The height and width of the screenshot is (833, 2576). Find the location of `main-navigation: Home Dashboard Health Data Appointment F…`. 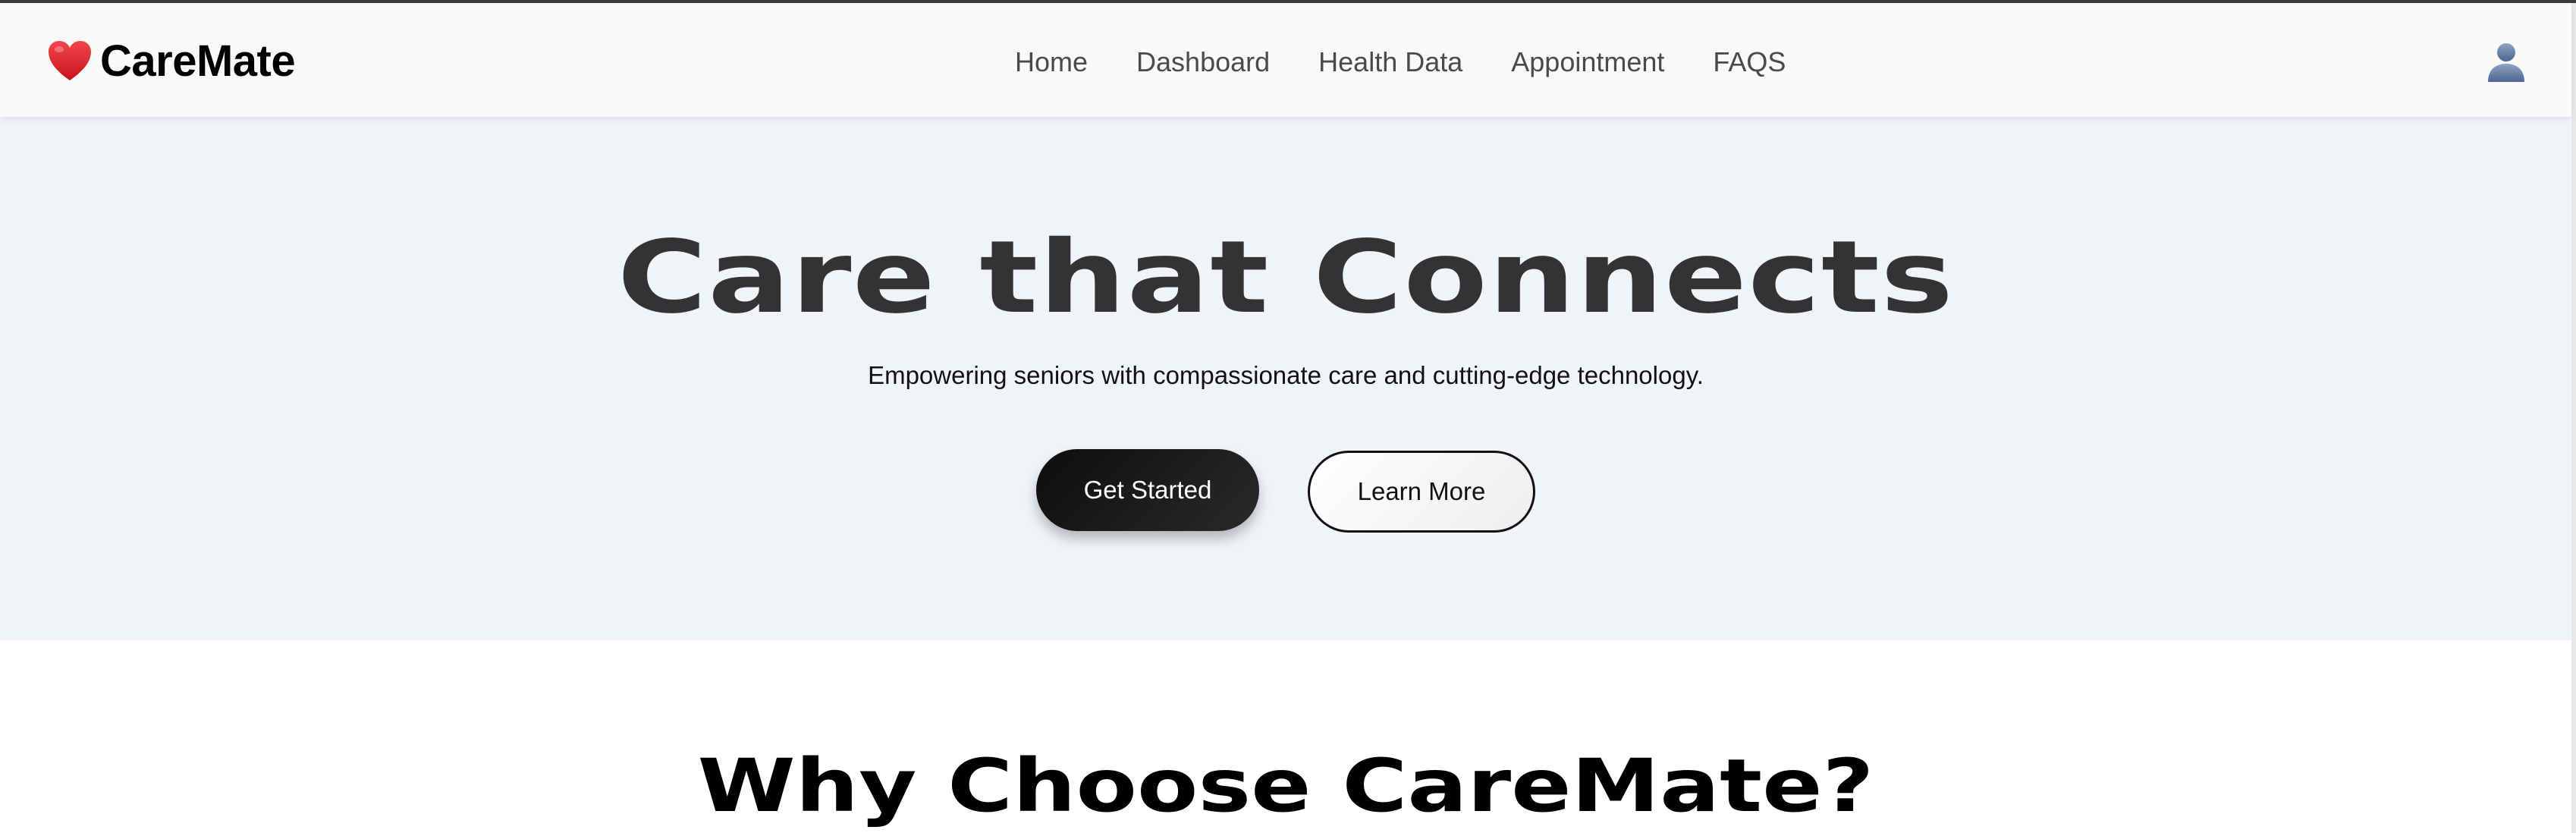

main-navigation: Home Dashboard Health Data Appointment F… is located at coordinates (1400, 62).